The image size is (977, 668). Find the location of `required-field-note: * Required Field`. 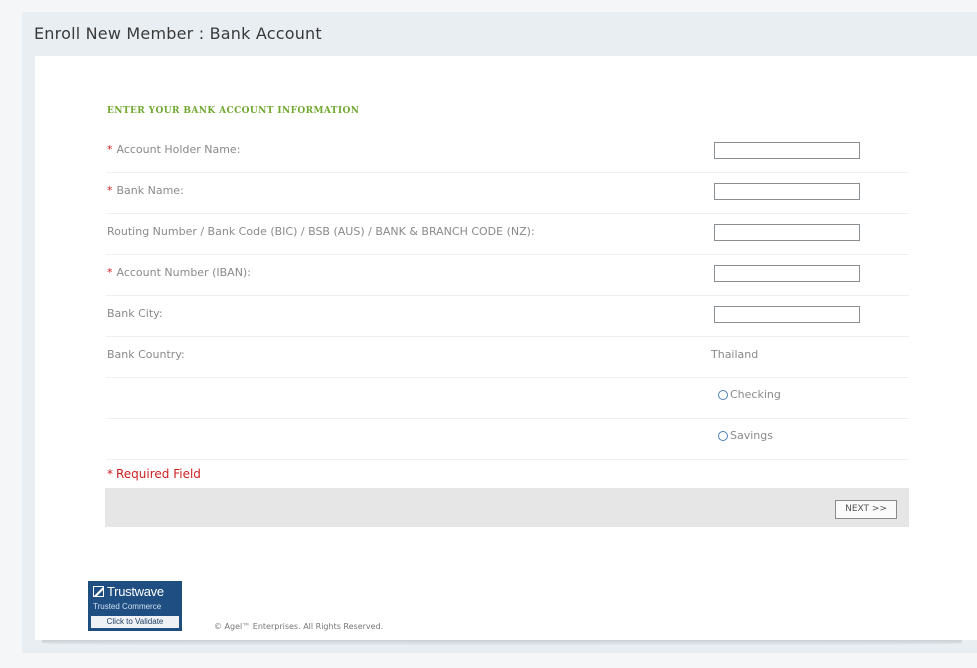

required-field-note: * Required Field is located at coordinates (154, 474).